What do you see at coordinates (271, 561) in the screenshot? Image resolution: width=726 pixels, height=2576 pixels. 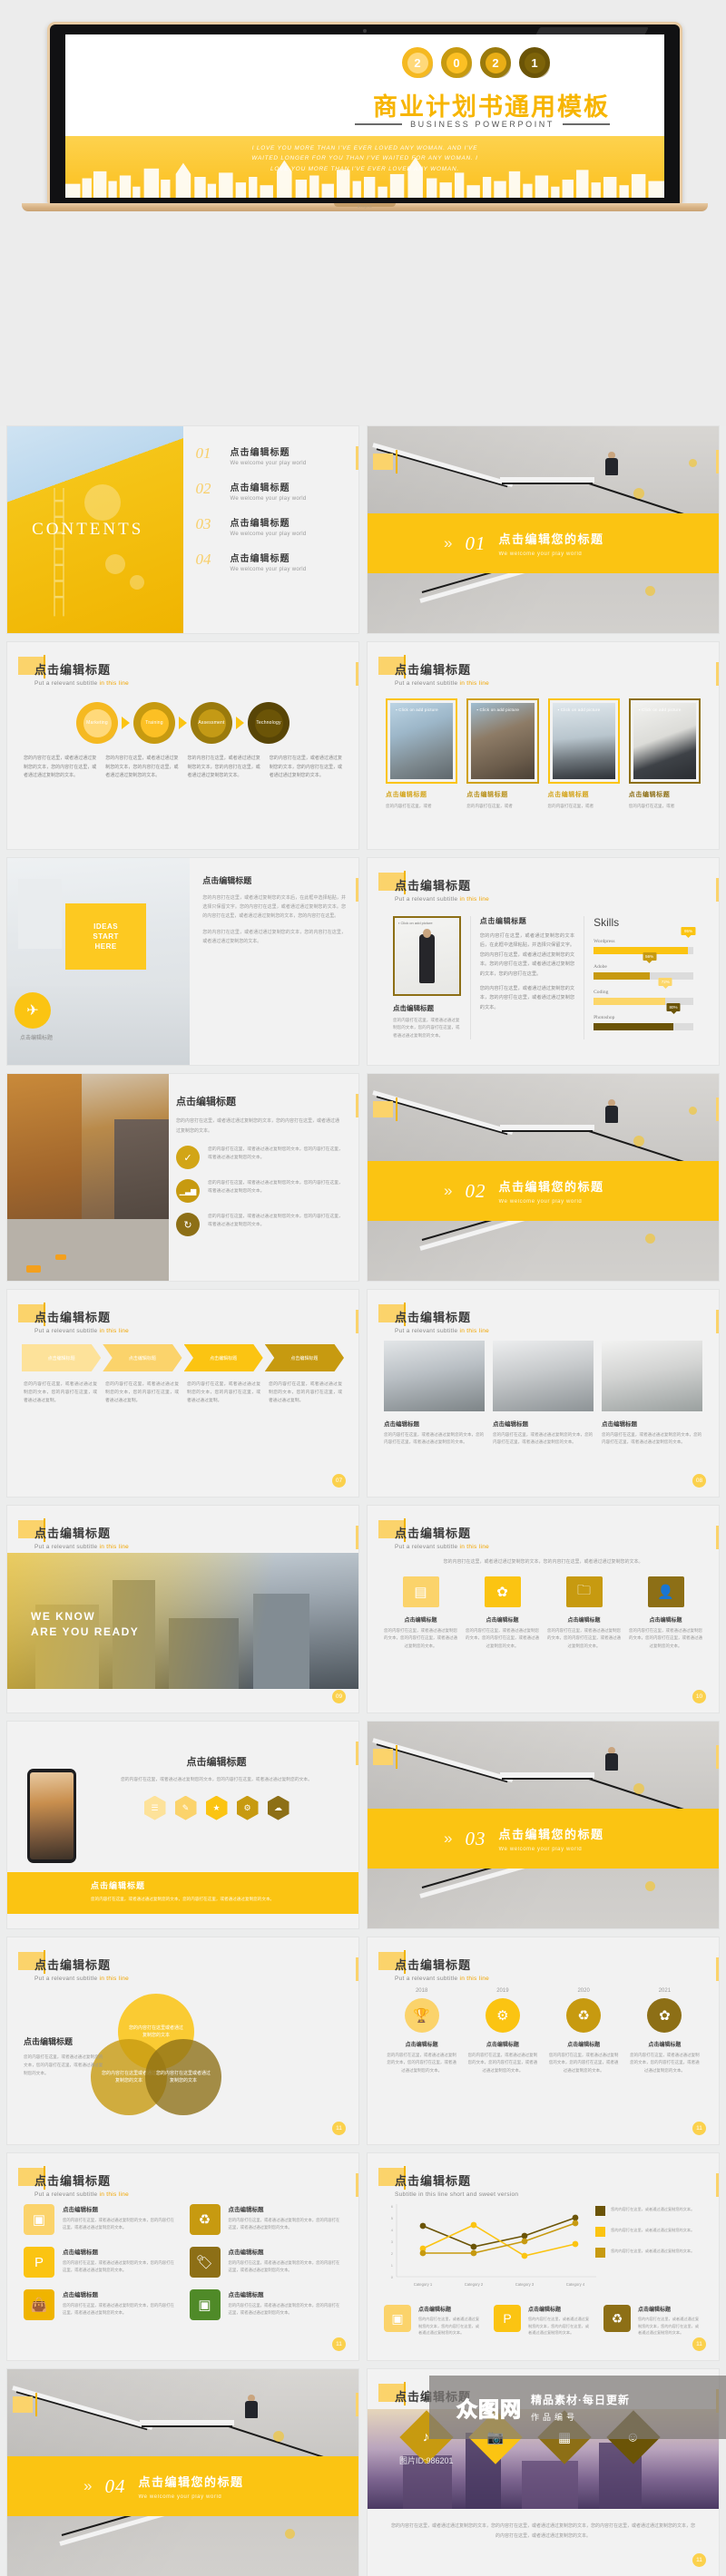 I see `list-item: 04 点击编辑标题 We welcome your play world` at bounding box center [271, 561].